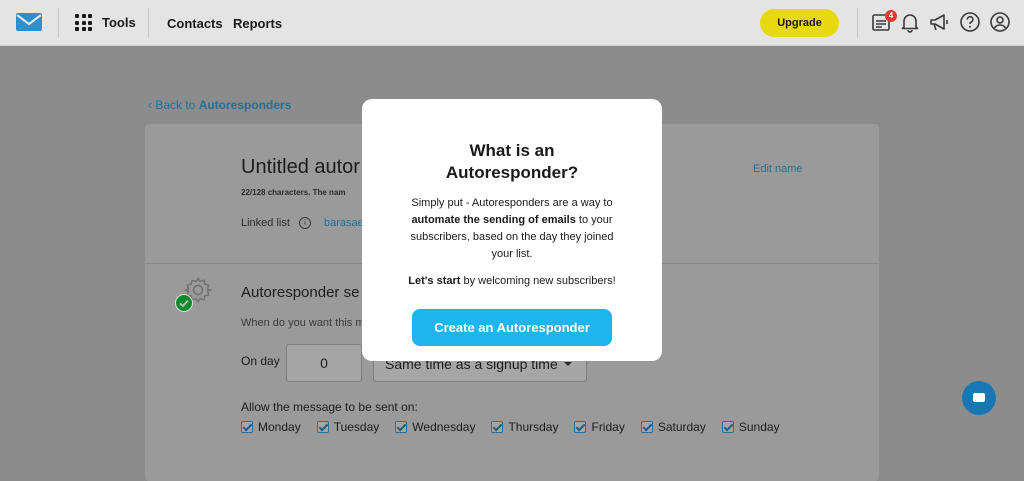 The height and width of the screenshot is (481, 1024). Describe the element at coordinates (300, 167) in the screenshot. I see `page-title: Untitled autor` at that location.